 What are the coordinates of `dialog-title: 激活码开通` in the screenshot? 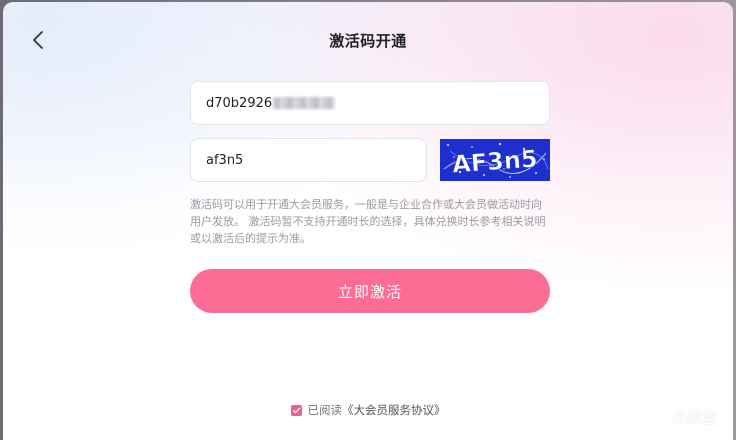 It's located at (368, 41).